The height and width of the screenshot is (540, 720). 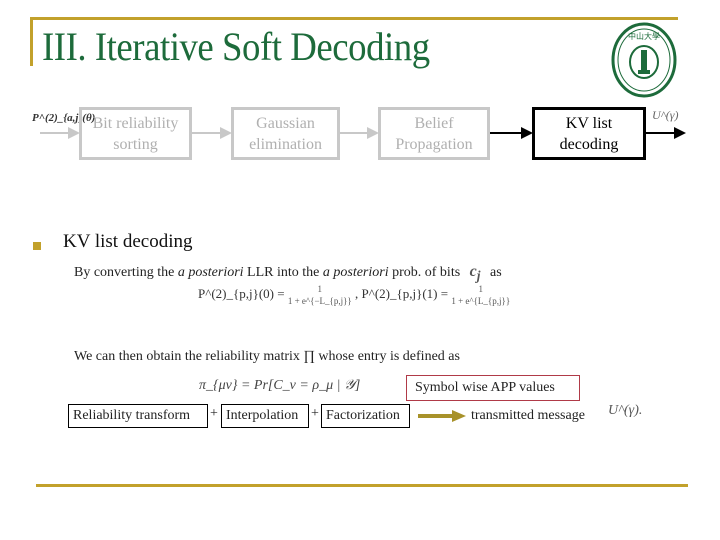 What do you see at coordinates (319, 295) in the screenshot?
I see `fraction-0: 11 + e^{−L_{p,j}}` at bounding box center [319, 295].